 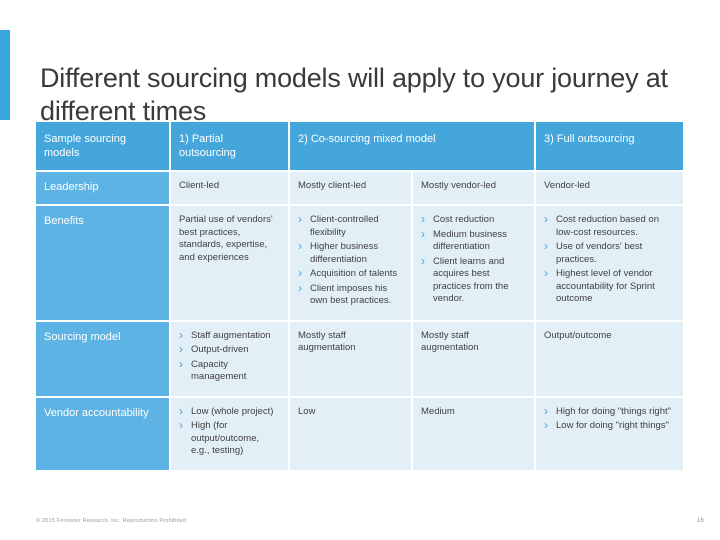 What do you see at coordinates (307, 411) in the screenshot?
I see `cell-text: Low` at bounding box center [307, 411].